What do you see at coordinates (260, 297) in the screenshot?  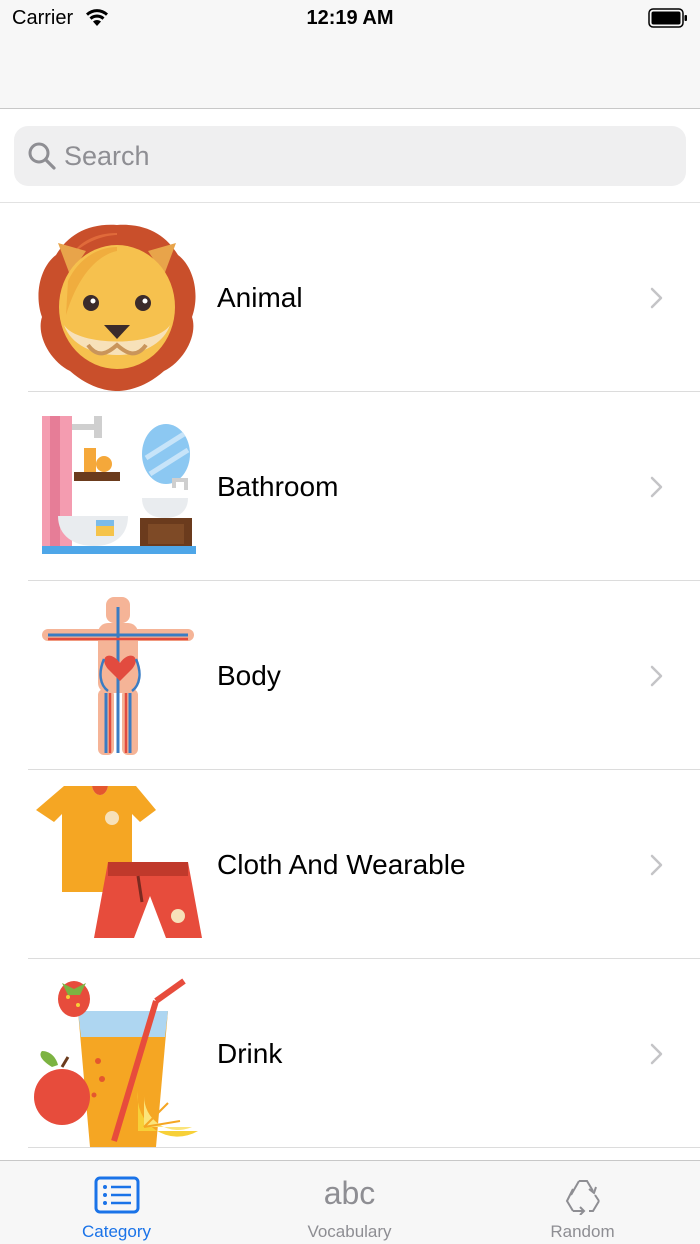 I see `category-label: Animal` at bounding box center [260, 297].